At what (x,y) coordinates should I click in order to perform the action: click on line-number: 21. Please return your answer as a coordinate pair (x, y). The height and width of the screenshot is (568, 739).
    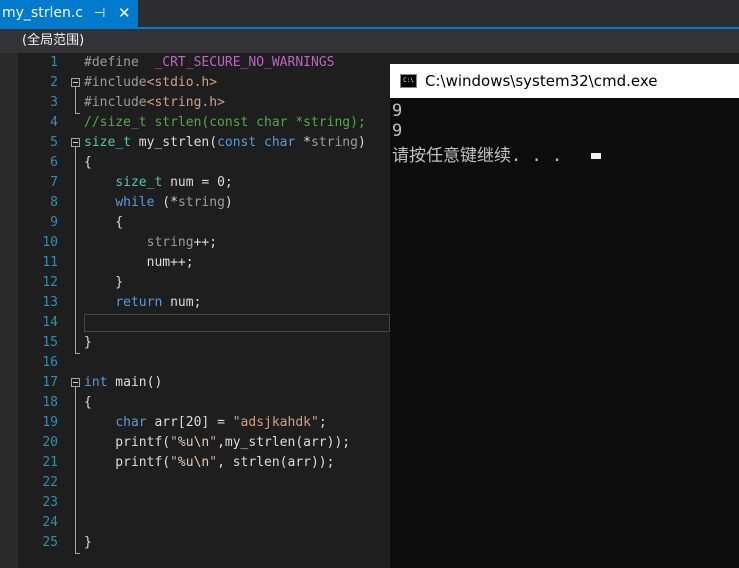
    Looking at the image, I should click on (50, 462).